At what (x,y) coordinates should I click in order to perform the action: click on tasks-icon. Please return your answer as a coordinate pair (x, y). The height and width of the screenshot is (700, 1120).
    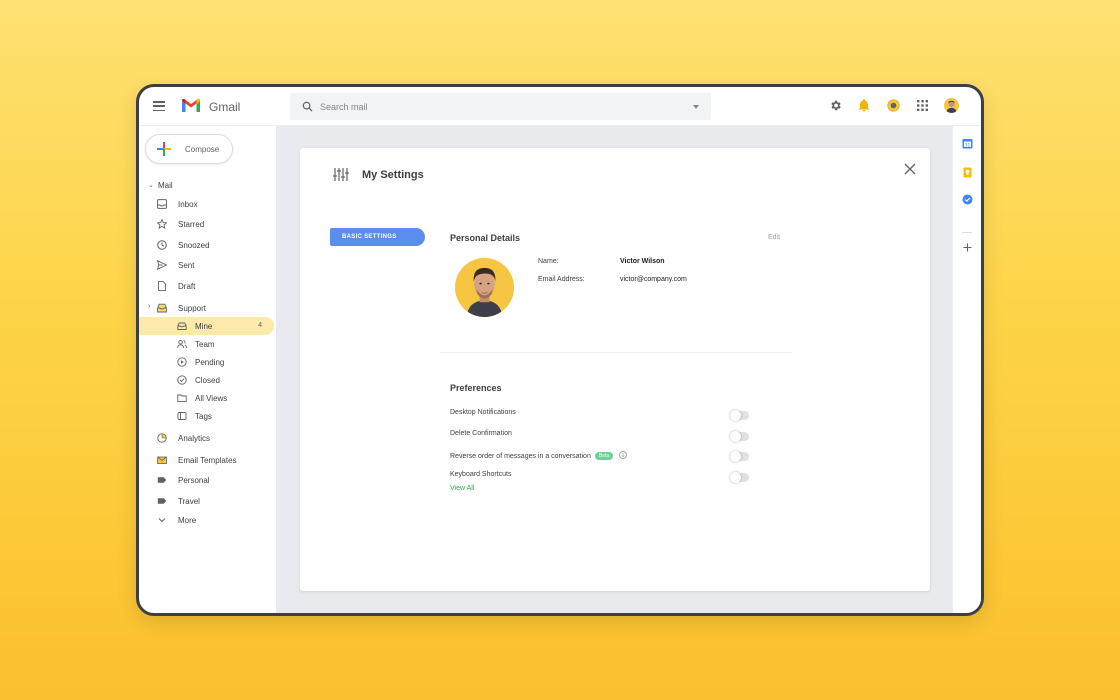
    Looking at the image, I should click on (967, 199).